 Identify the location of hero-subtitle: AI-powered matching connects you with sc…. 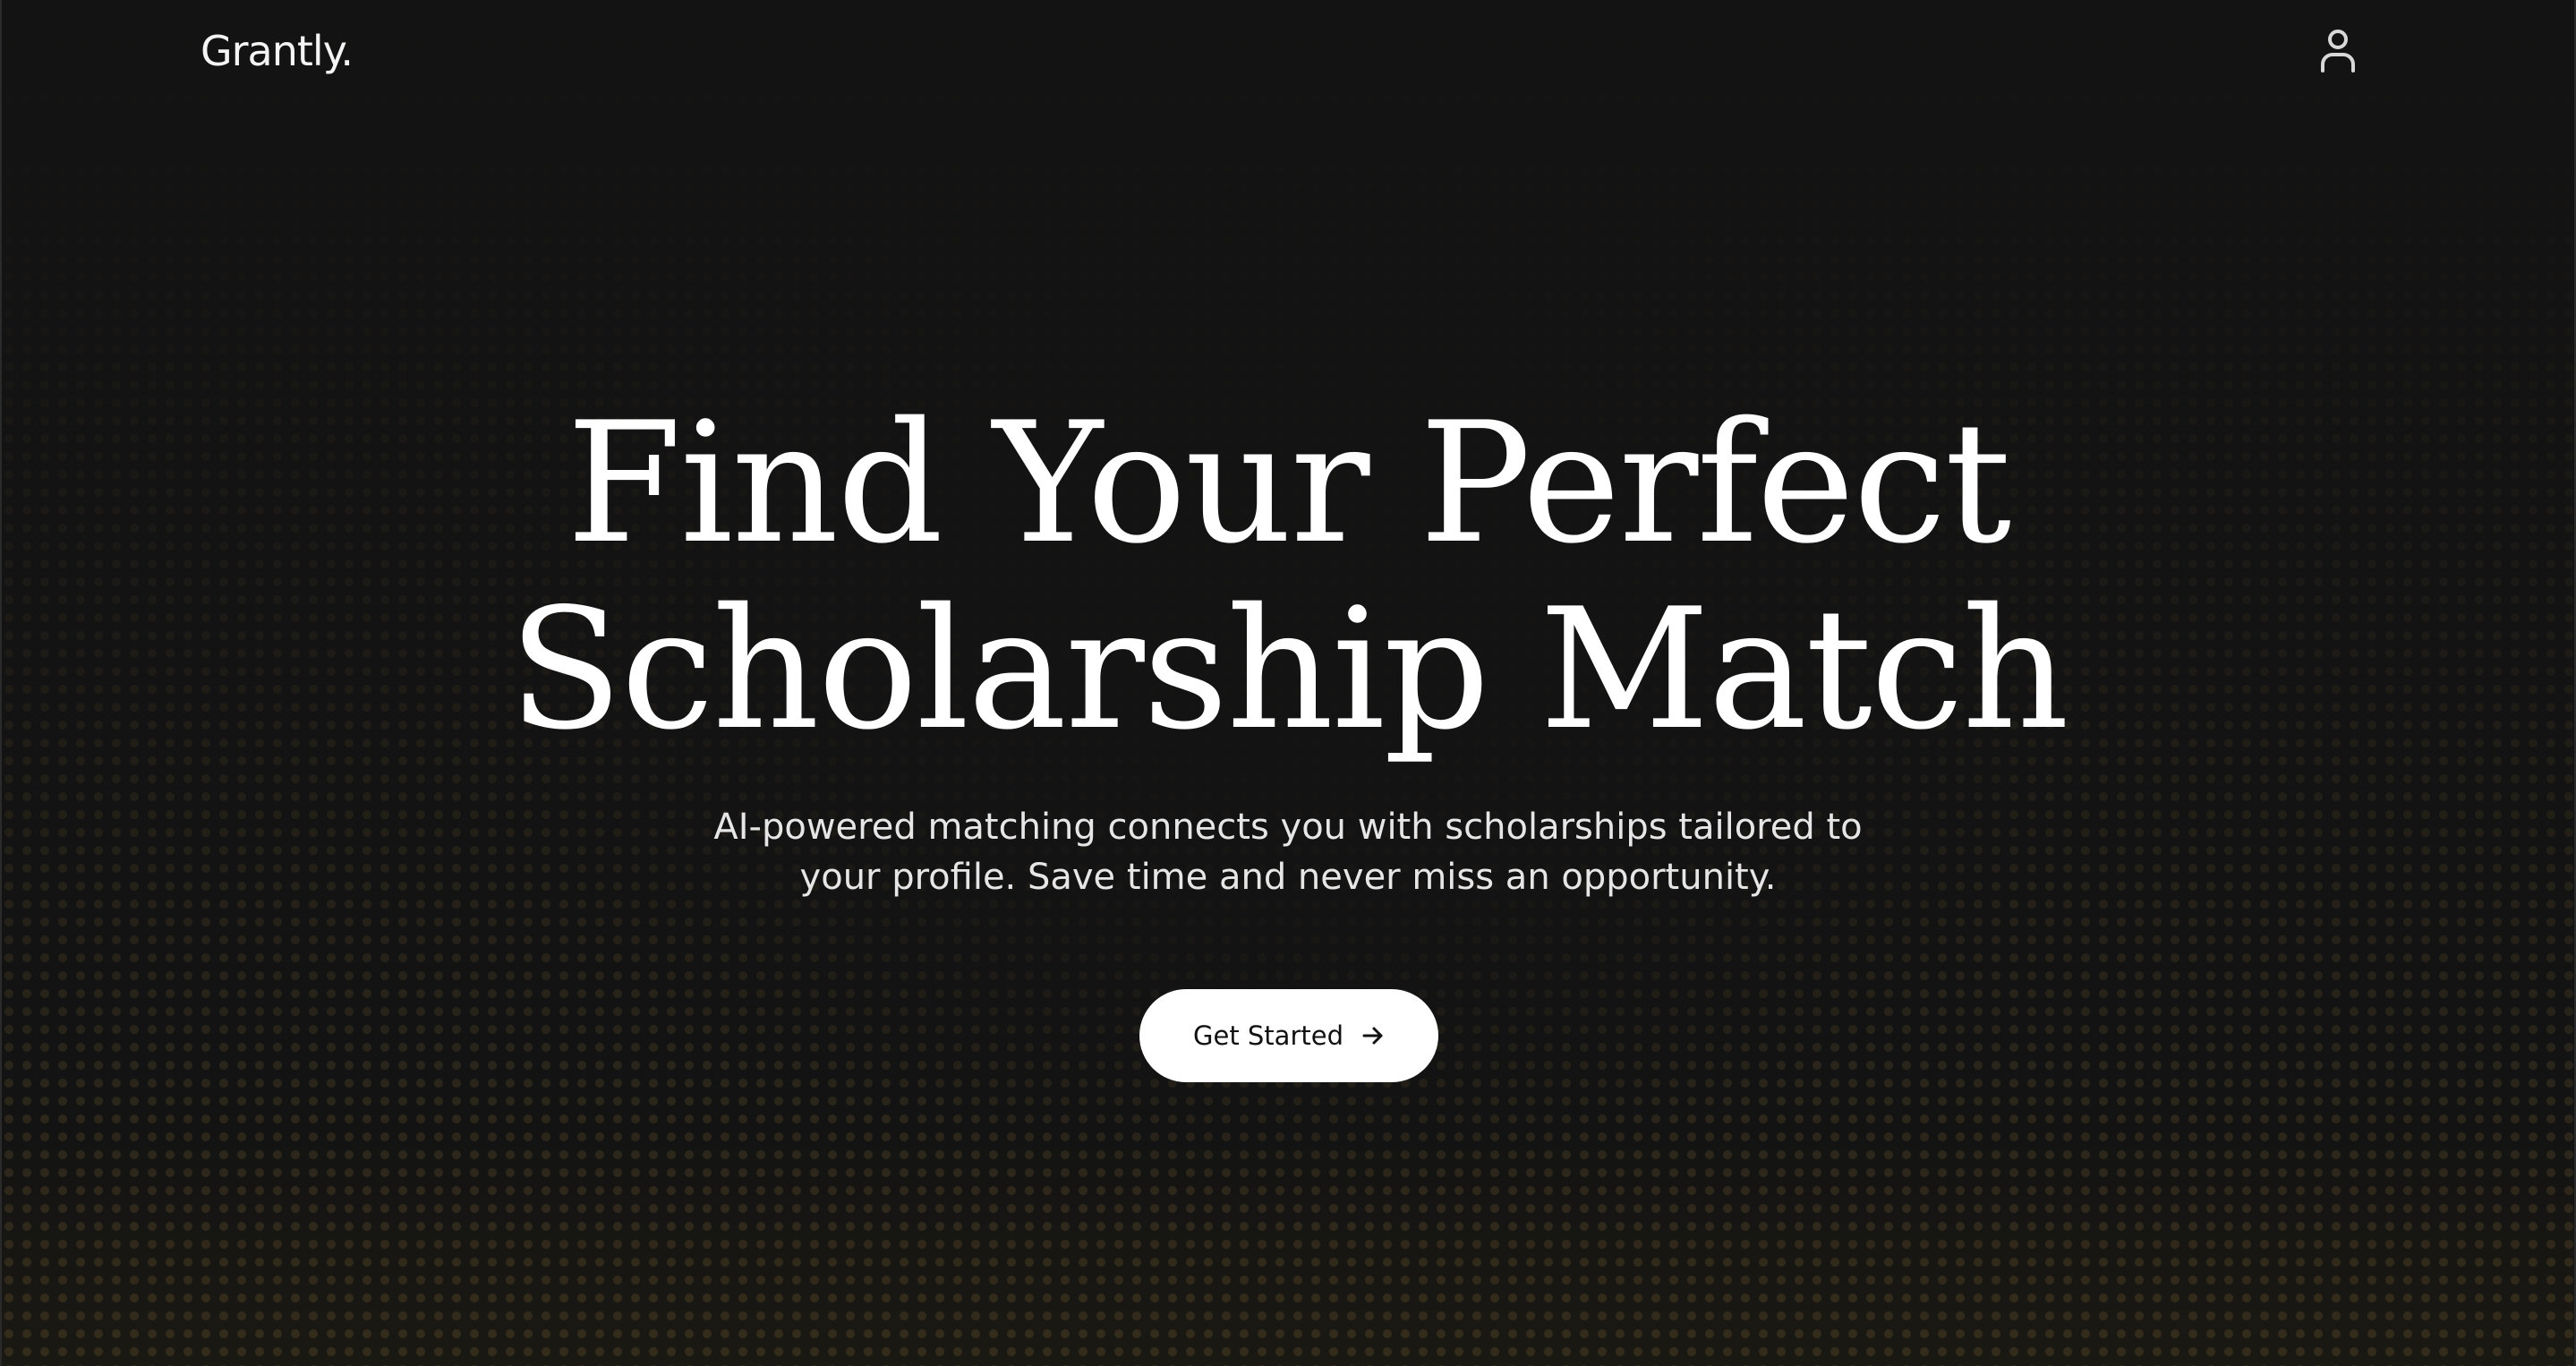
(1288, 852).